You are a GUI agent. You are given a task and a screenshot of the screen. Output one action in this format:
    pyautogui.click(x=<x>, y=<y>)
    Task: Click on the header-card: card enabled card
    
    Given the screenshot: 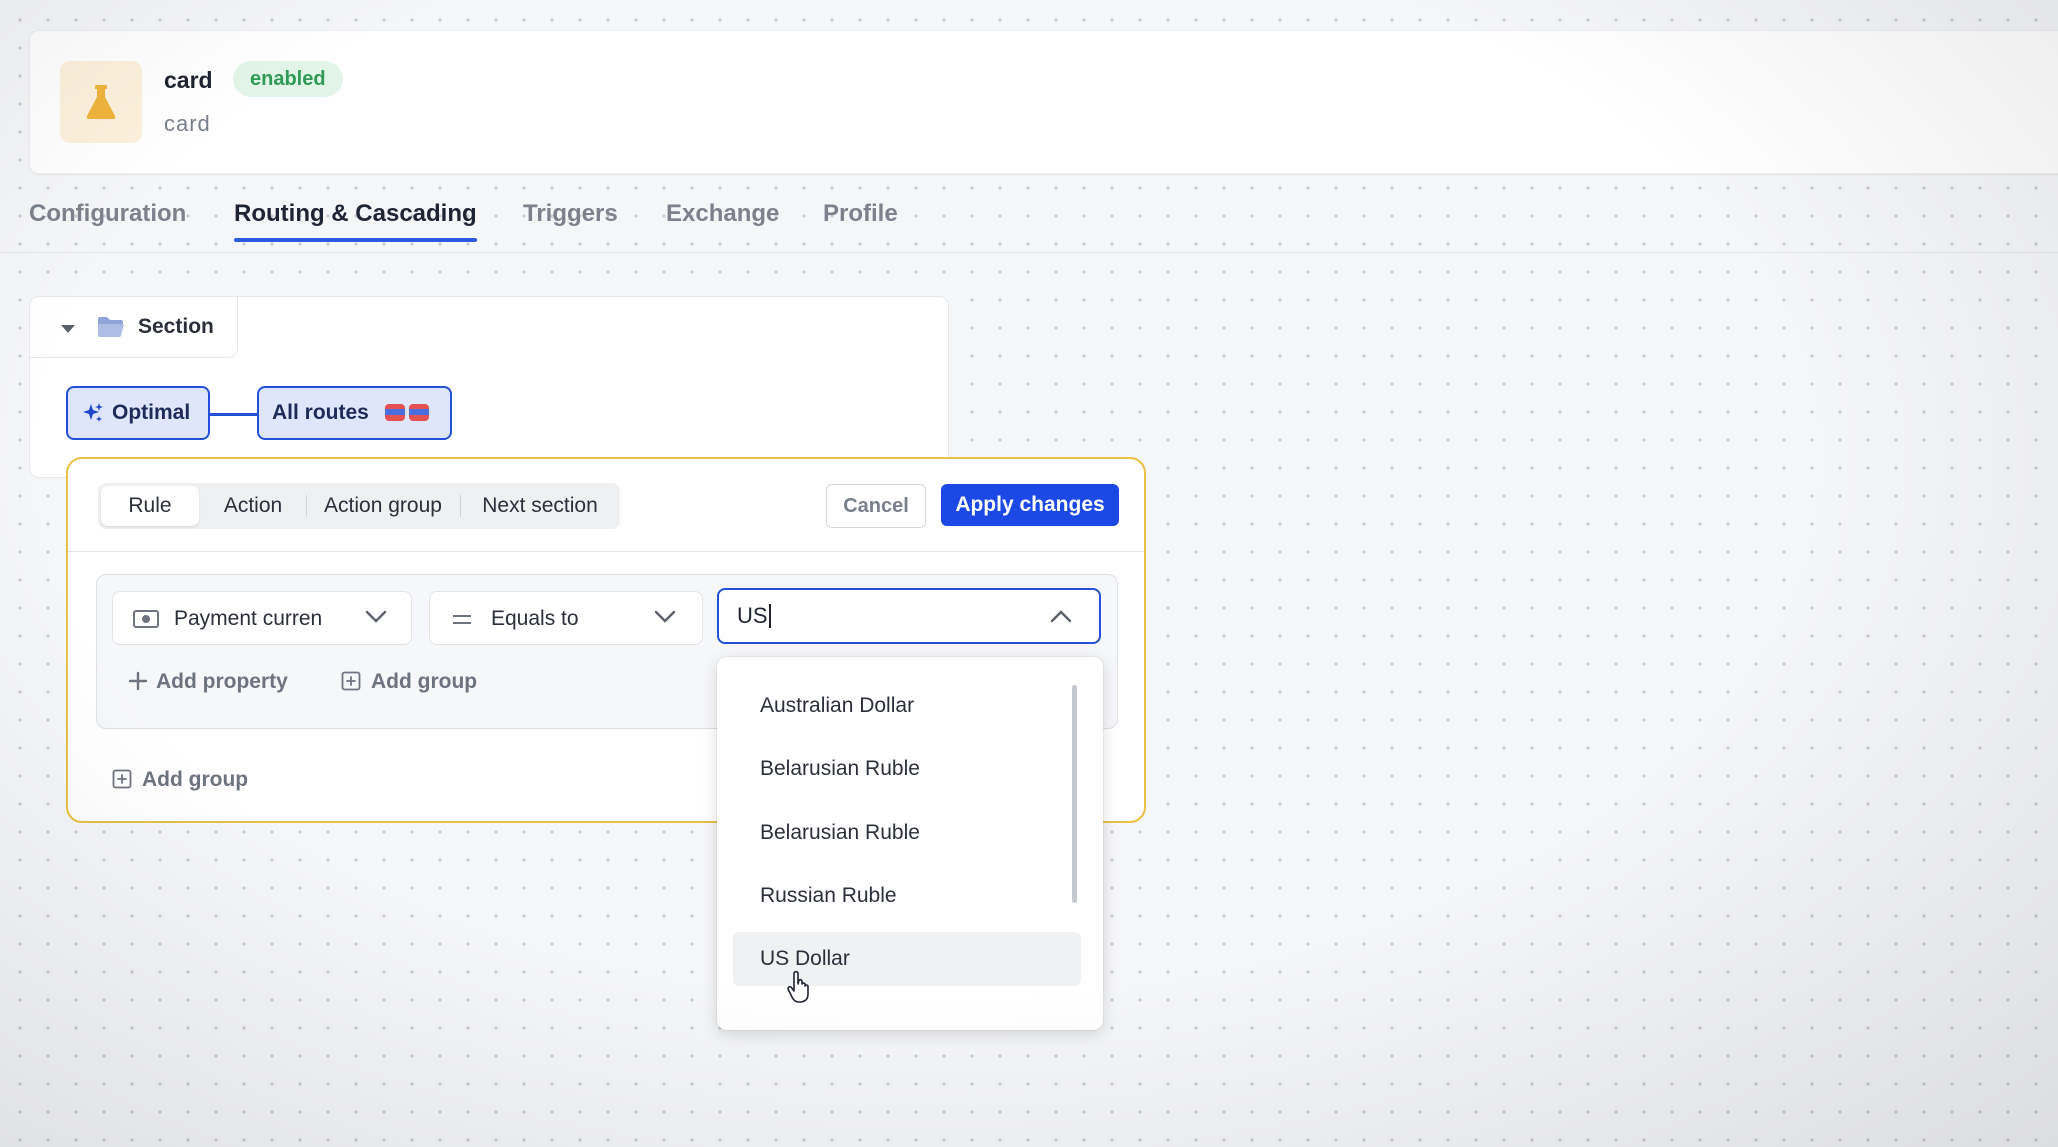 What is the action you would take?
    pyautogui.click(x=1043, y=102)
    